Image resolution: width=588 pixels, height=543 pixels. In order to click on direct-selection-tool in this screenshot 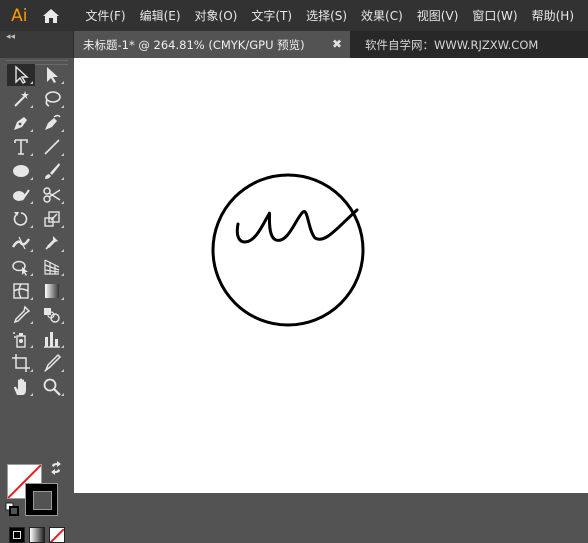, I will do `click(52, 75)`.